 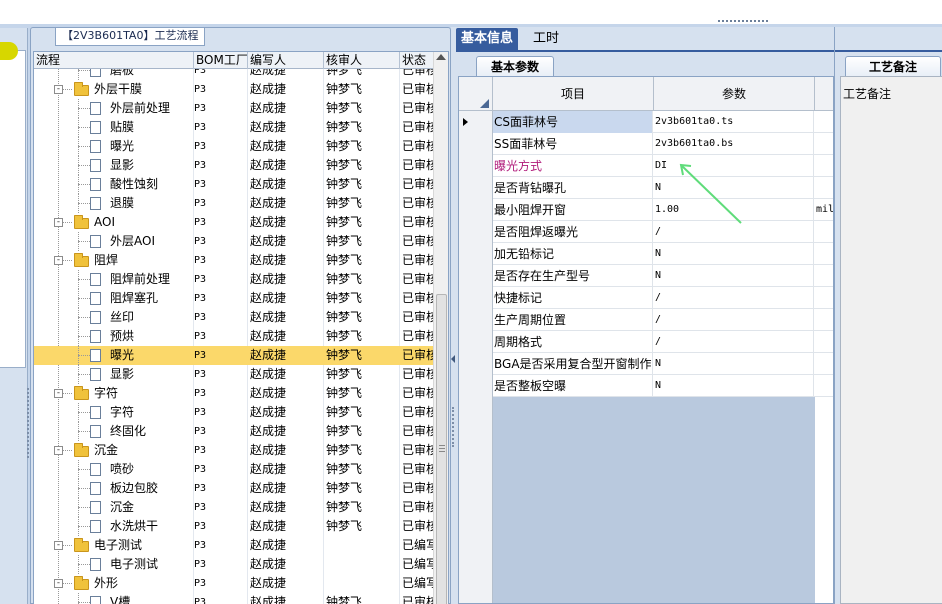 I want to click on tab-basic-params: 基本参数, so click(x=515, y=67).